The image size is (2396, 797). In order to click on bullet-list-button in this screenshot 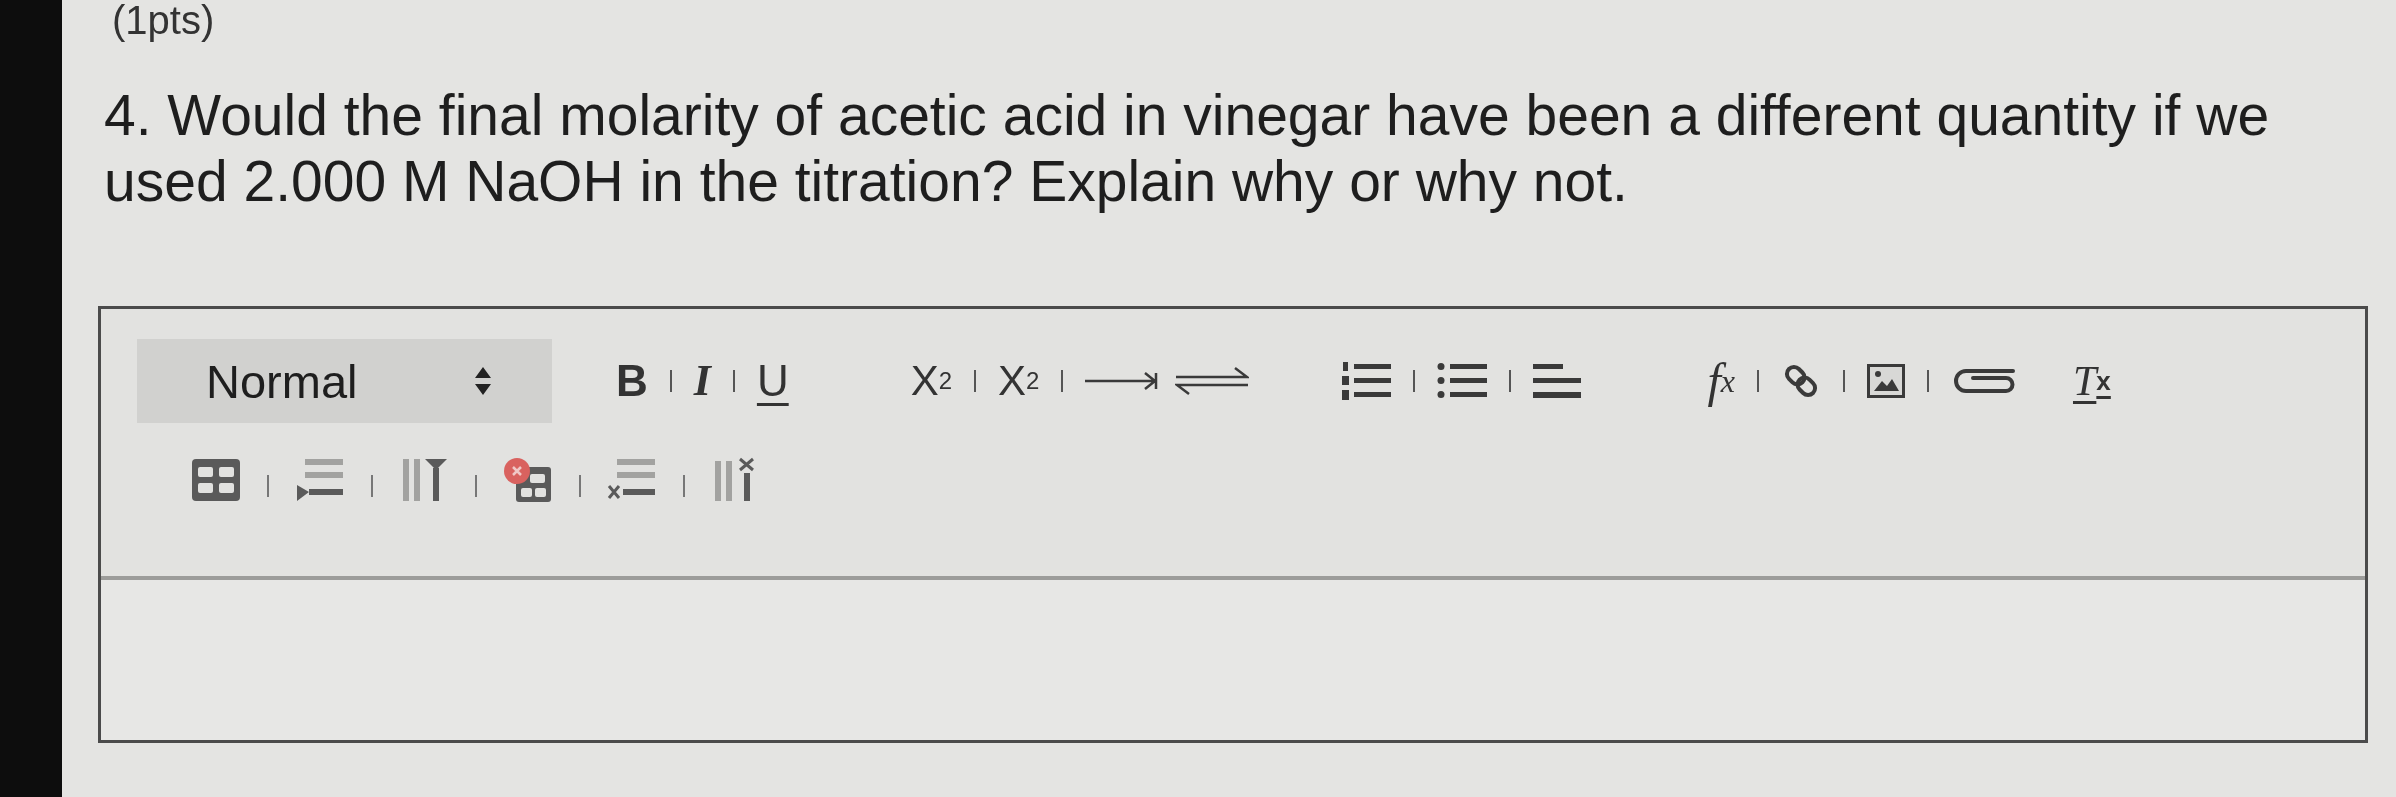, I will do `click(1462, 381)`.